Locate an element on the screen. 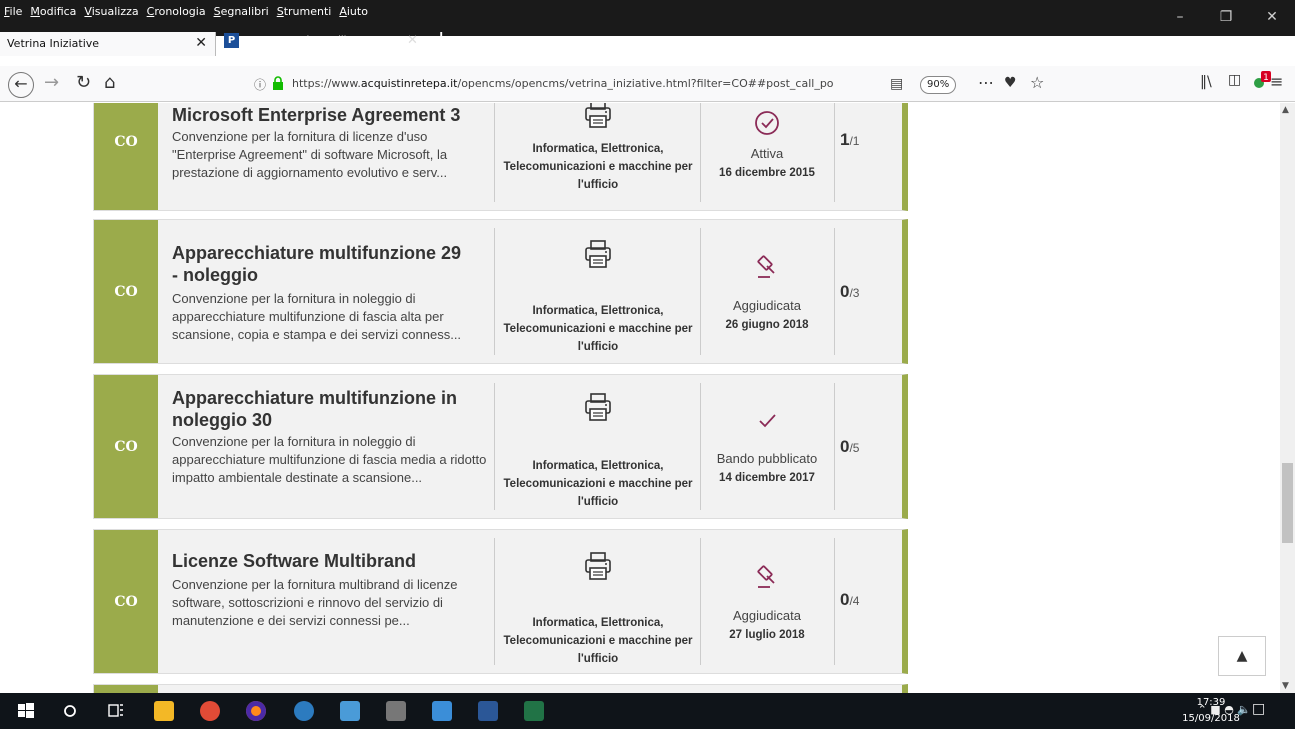 The width and height of the screenshot is (1295, 729). extension-notification-icon: 1 is located at coordinates (1262, 80).